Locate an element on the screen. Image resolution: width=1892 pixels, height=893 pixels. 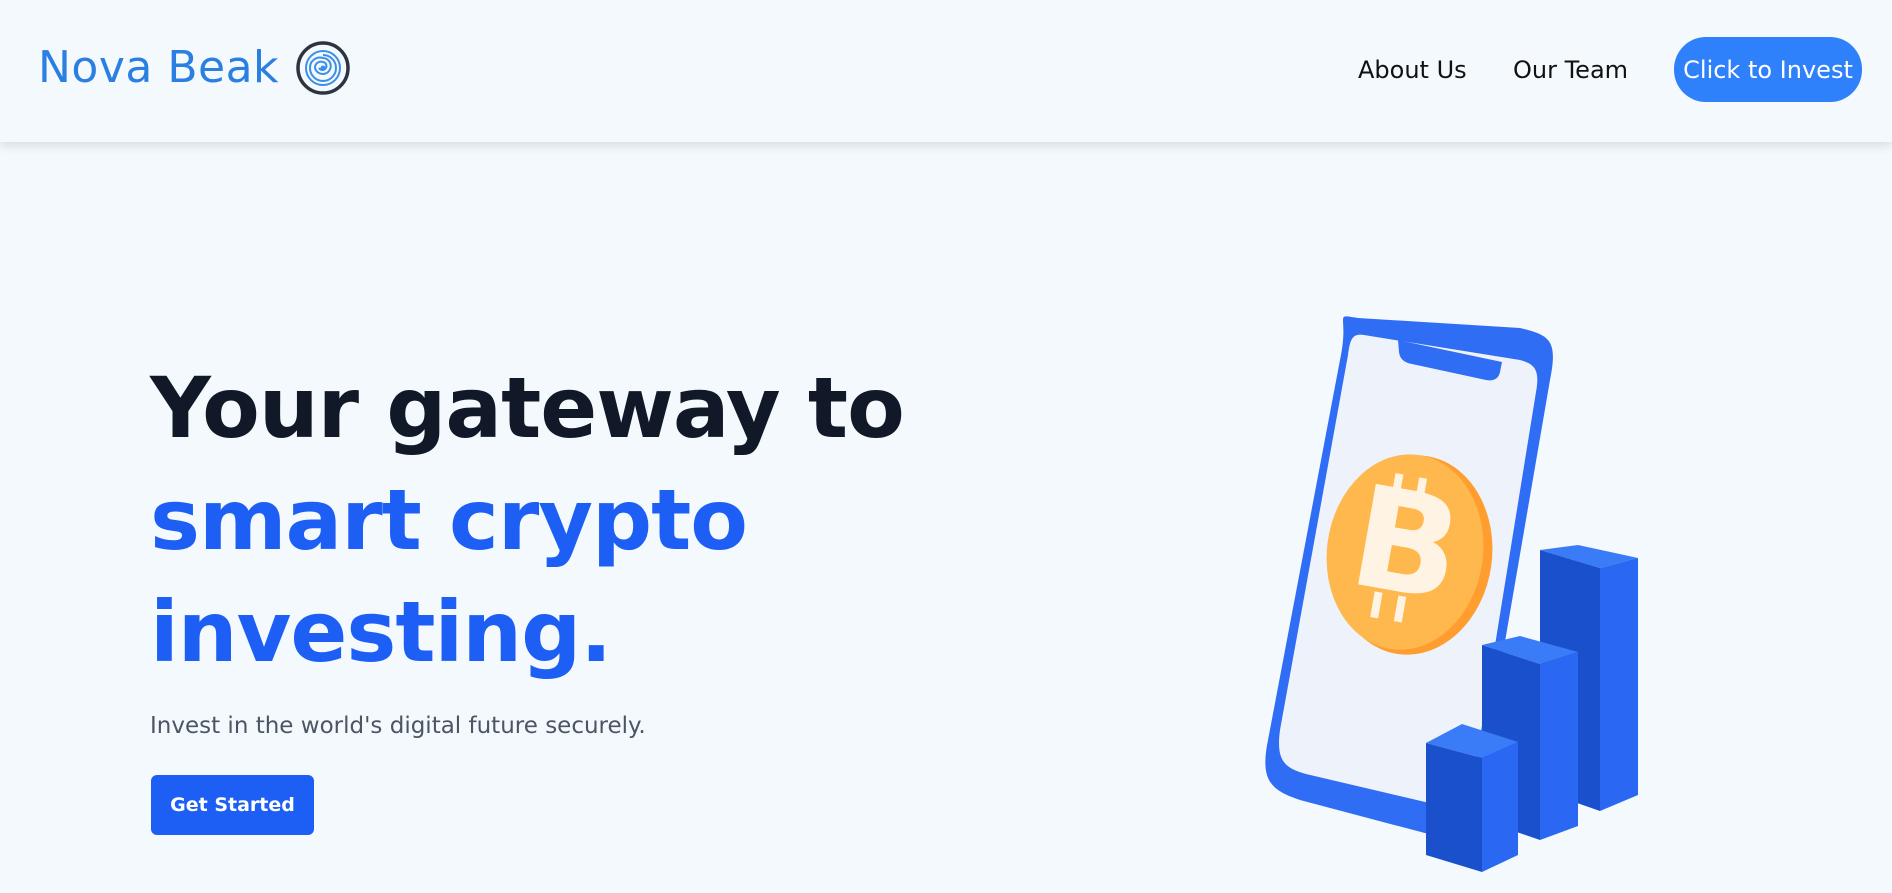
nav-link-our-team: Our Team is located at coordinates (1570, 70).